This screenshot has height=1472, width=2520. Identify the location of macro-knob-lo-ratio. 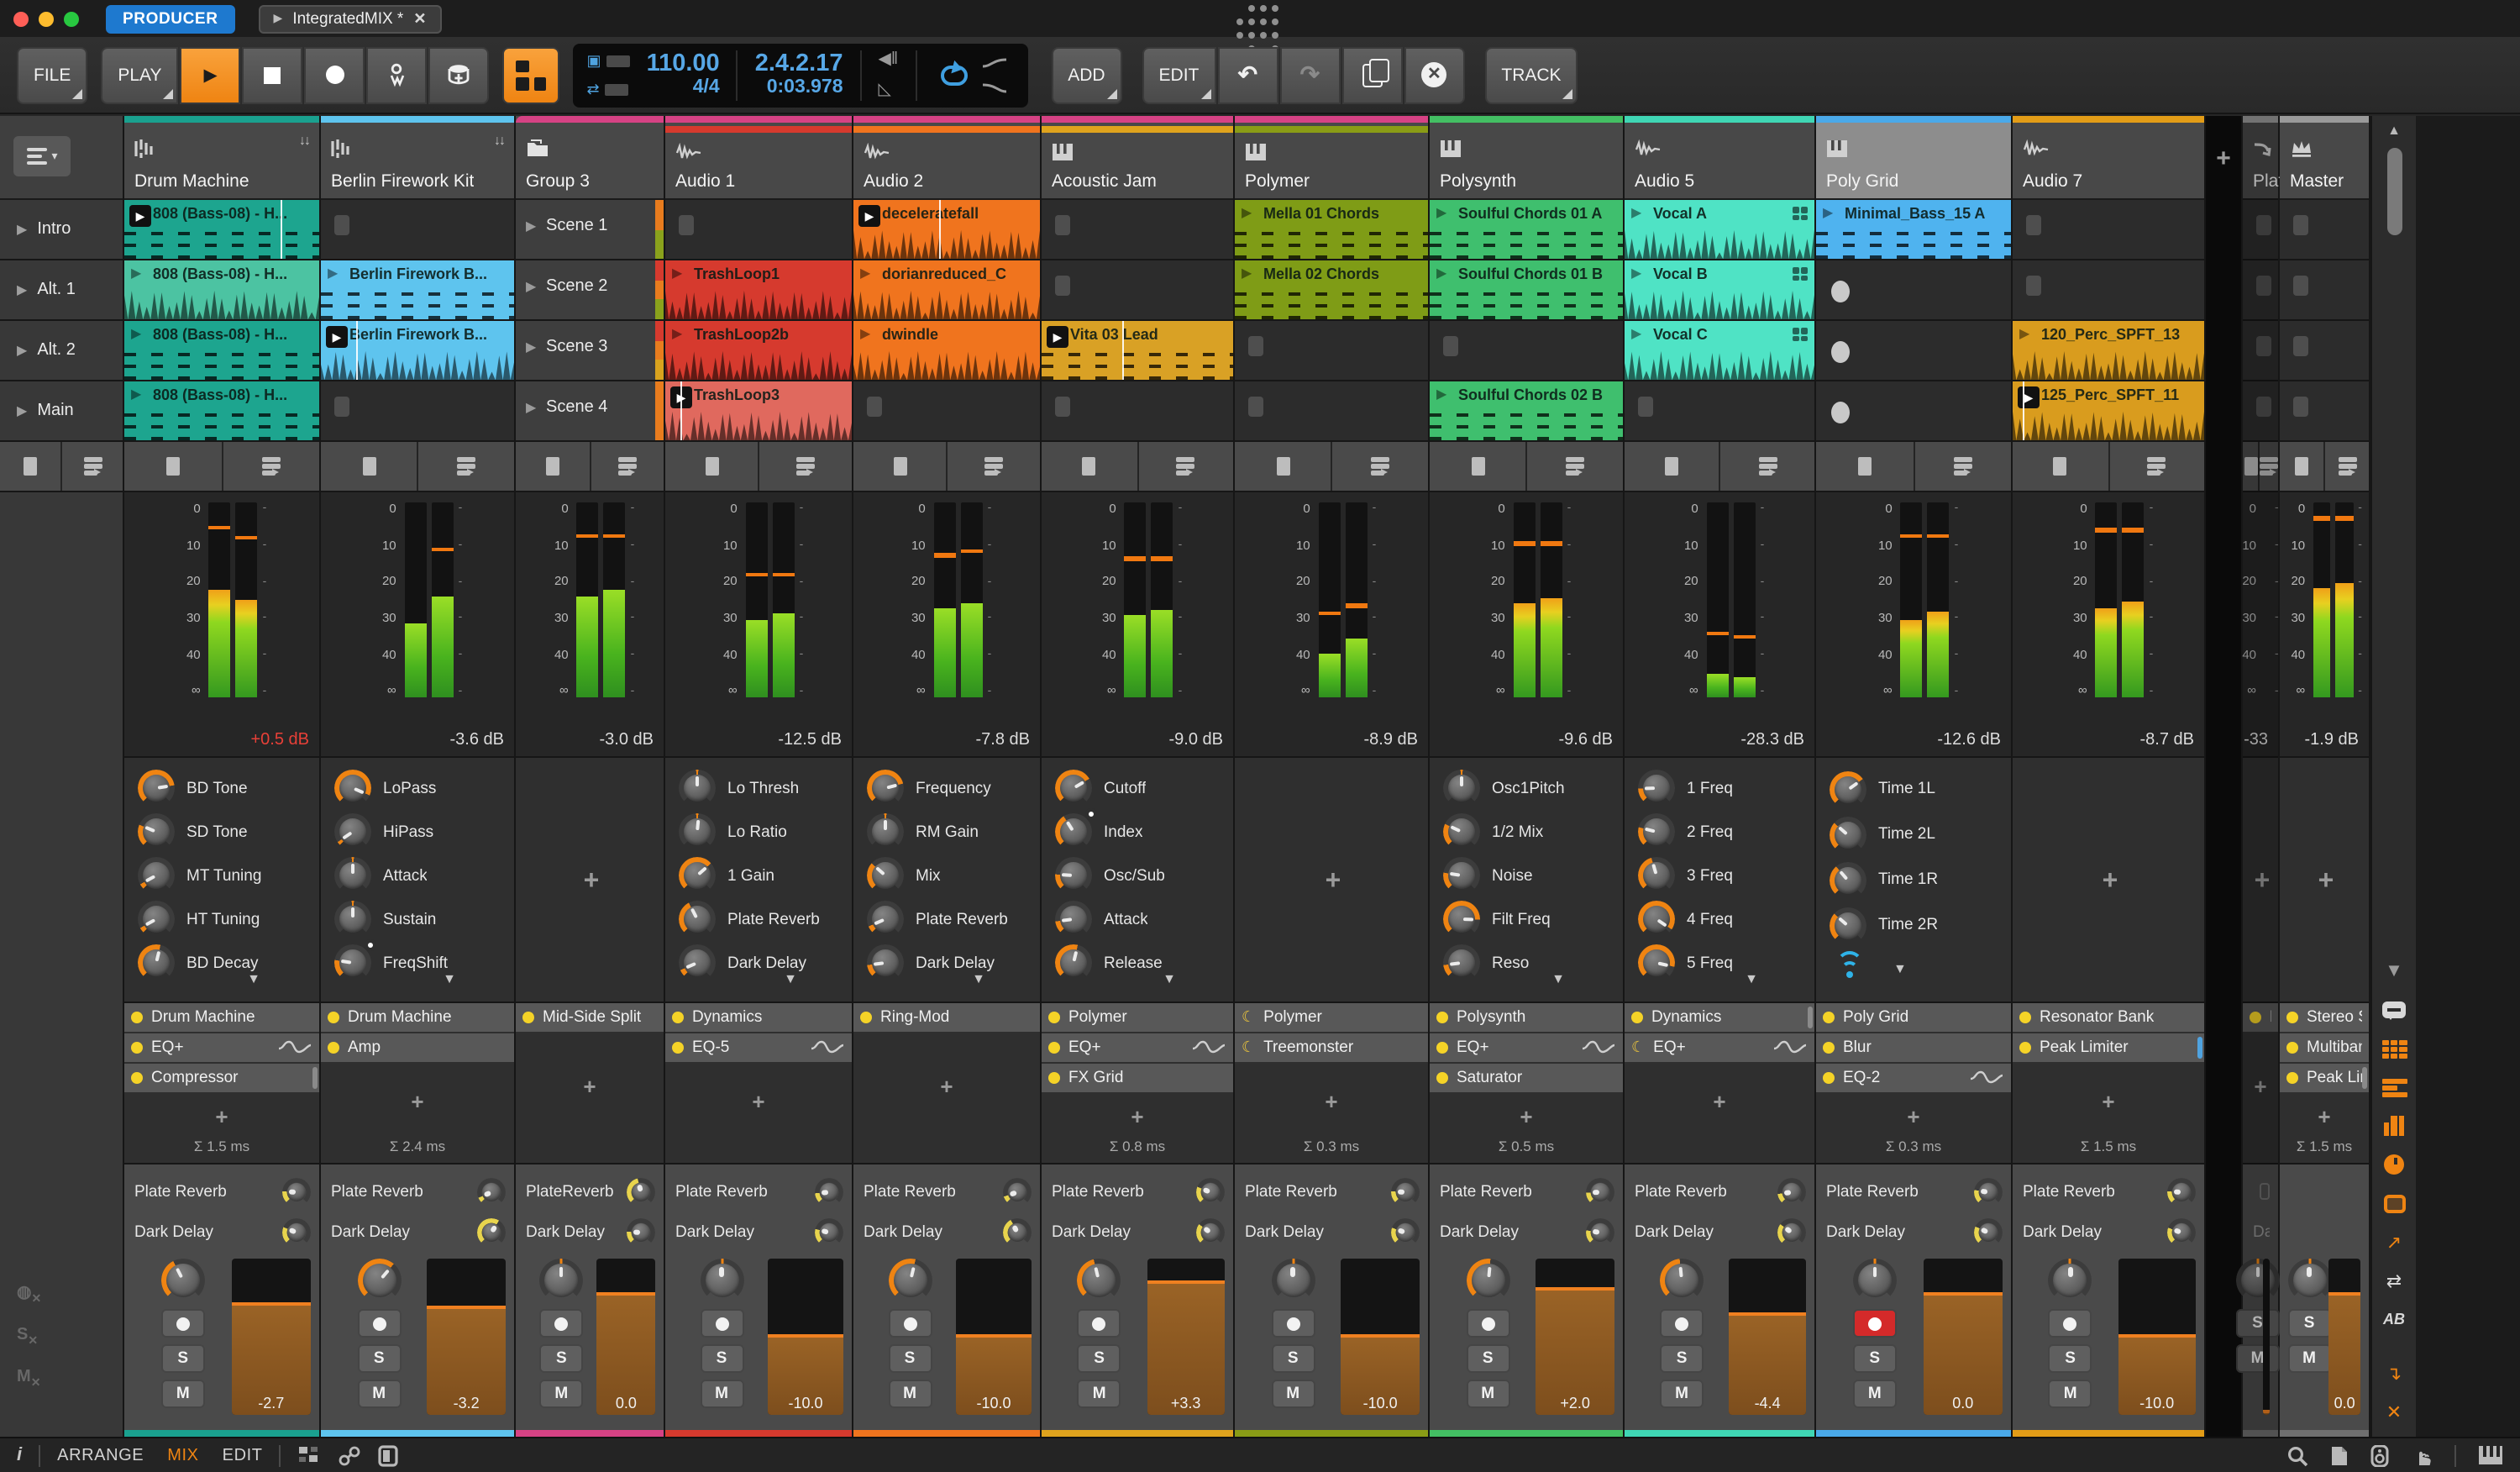
(697, 831).